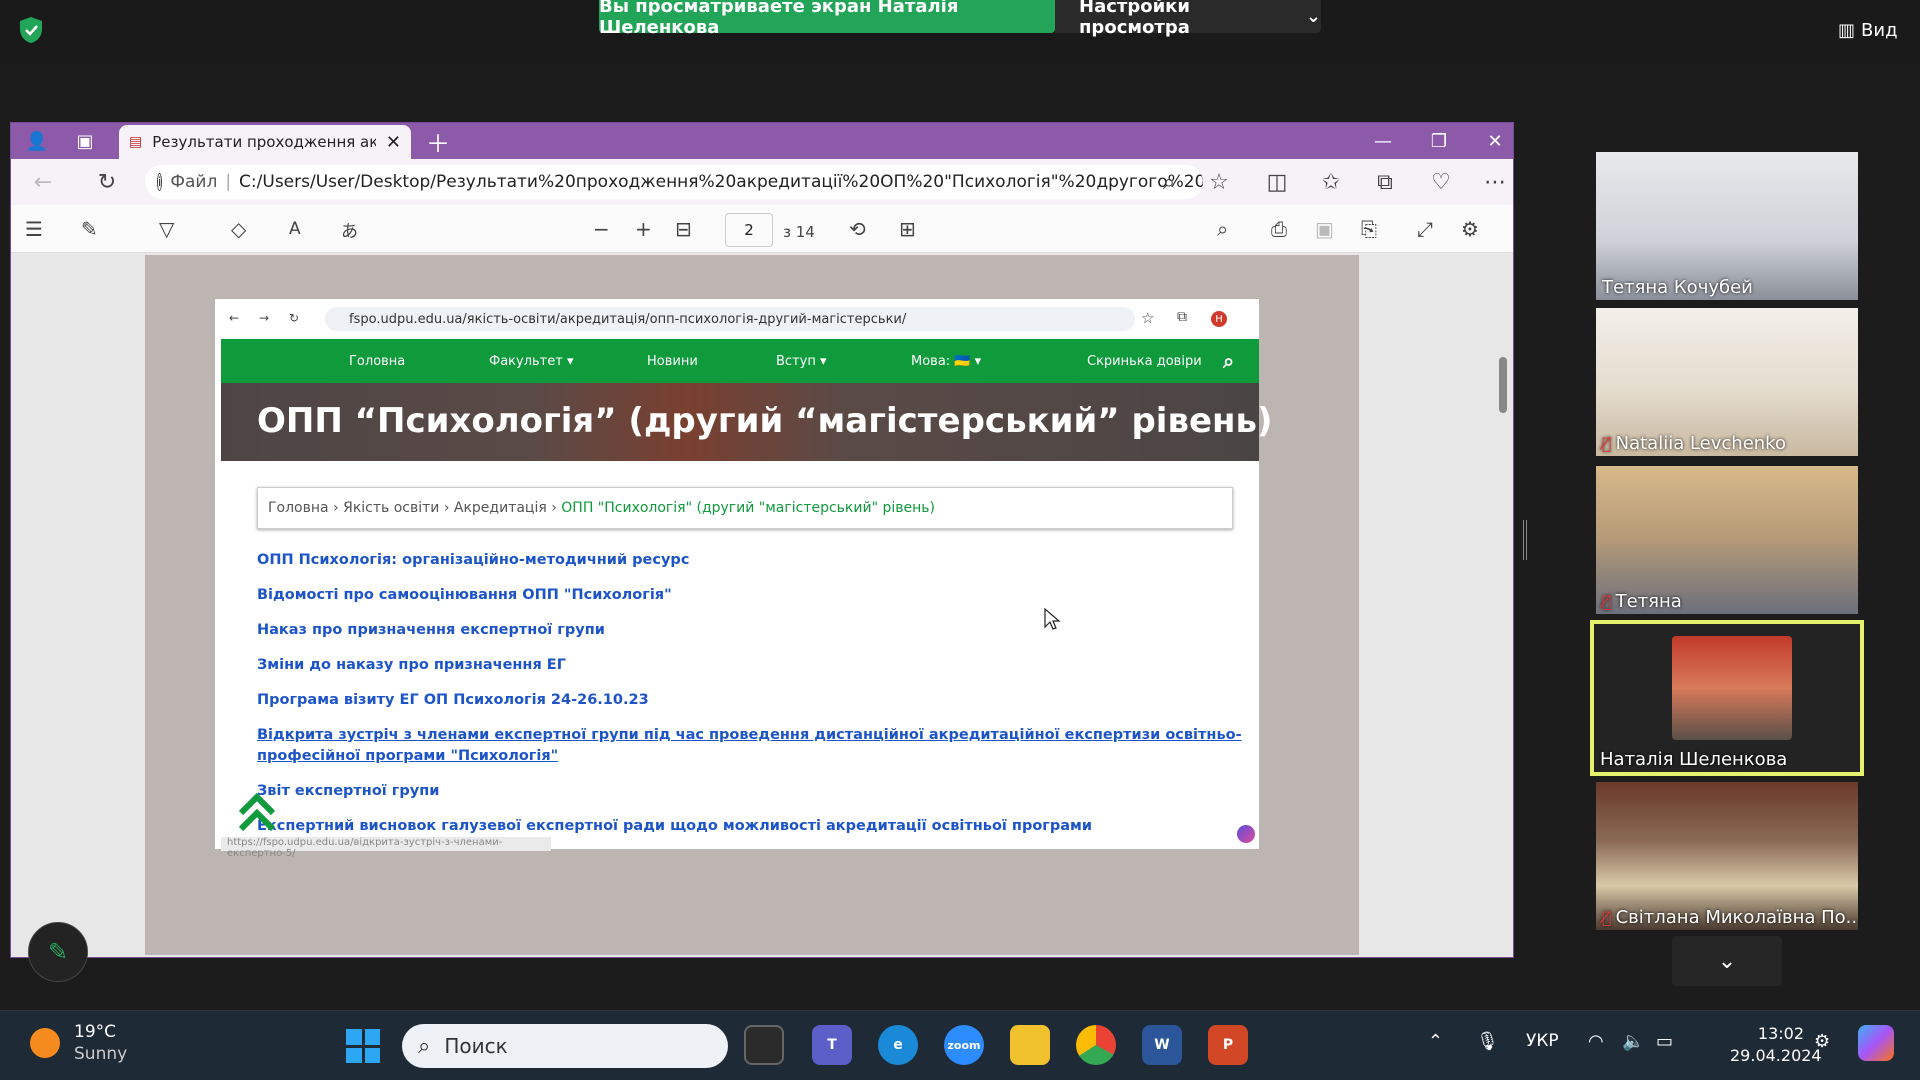 This screenshot has height=1080, width=1920. What do you see at coordinates (1732, 688) in the screenshot?
I see `participant-video` at bounding box center [1732, 688].